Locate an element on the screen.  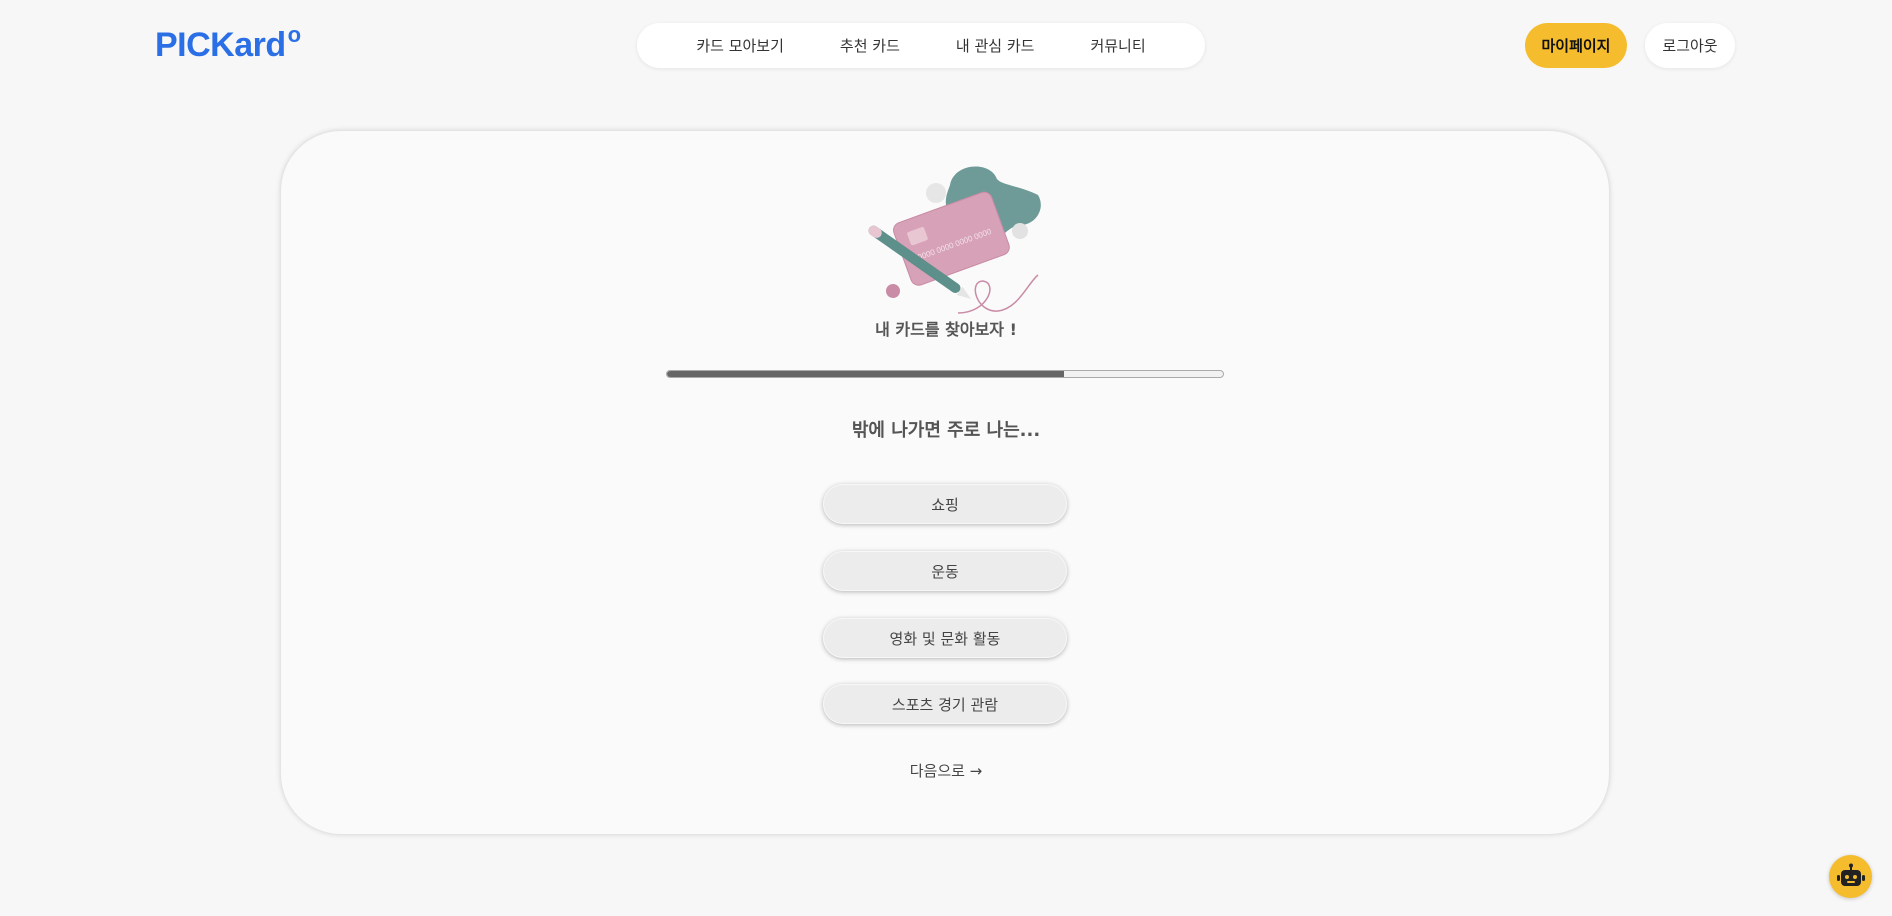
mypage-button: 마이페이지 is located at coordinates (1576, 45).